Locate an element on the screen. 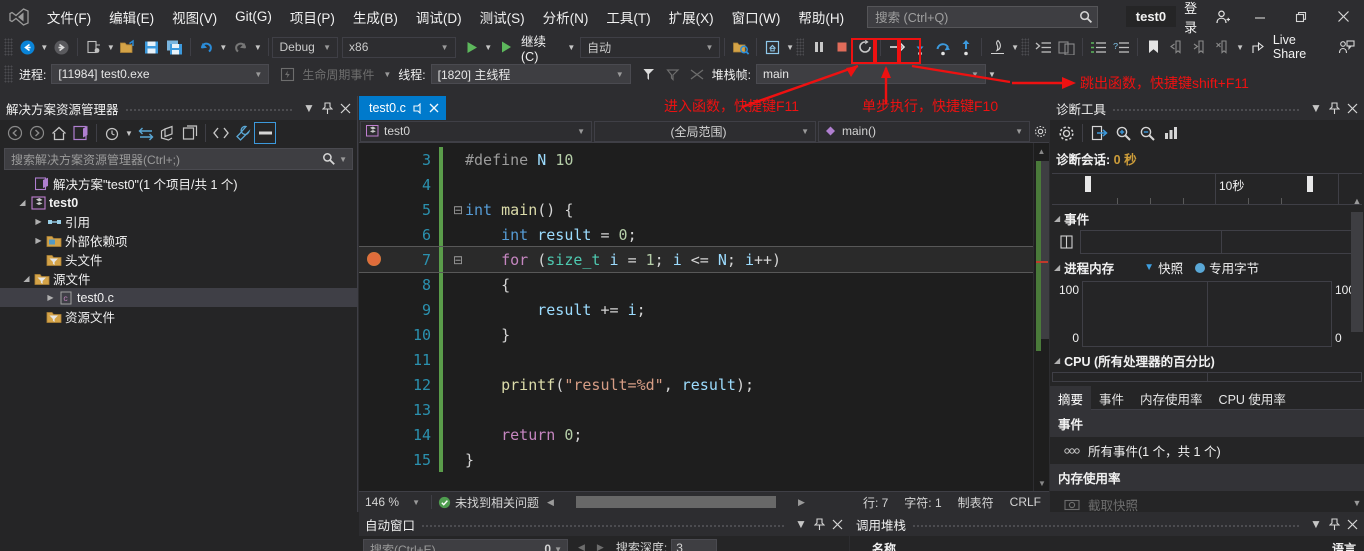  code-line: 9 result += i; is located at coordinates (704, 309).